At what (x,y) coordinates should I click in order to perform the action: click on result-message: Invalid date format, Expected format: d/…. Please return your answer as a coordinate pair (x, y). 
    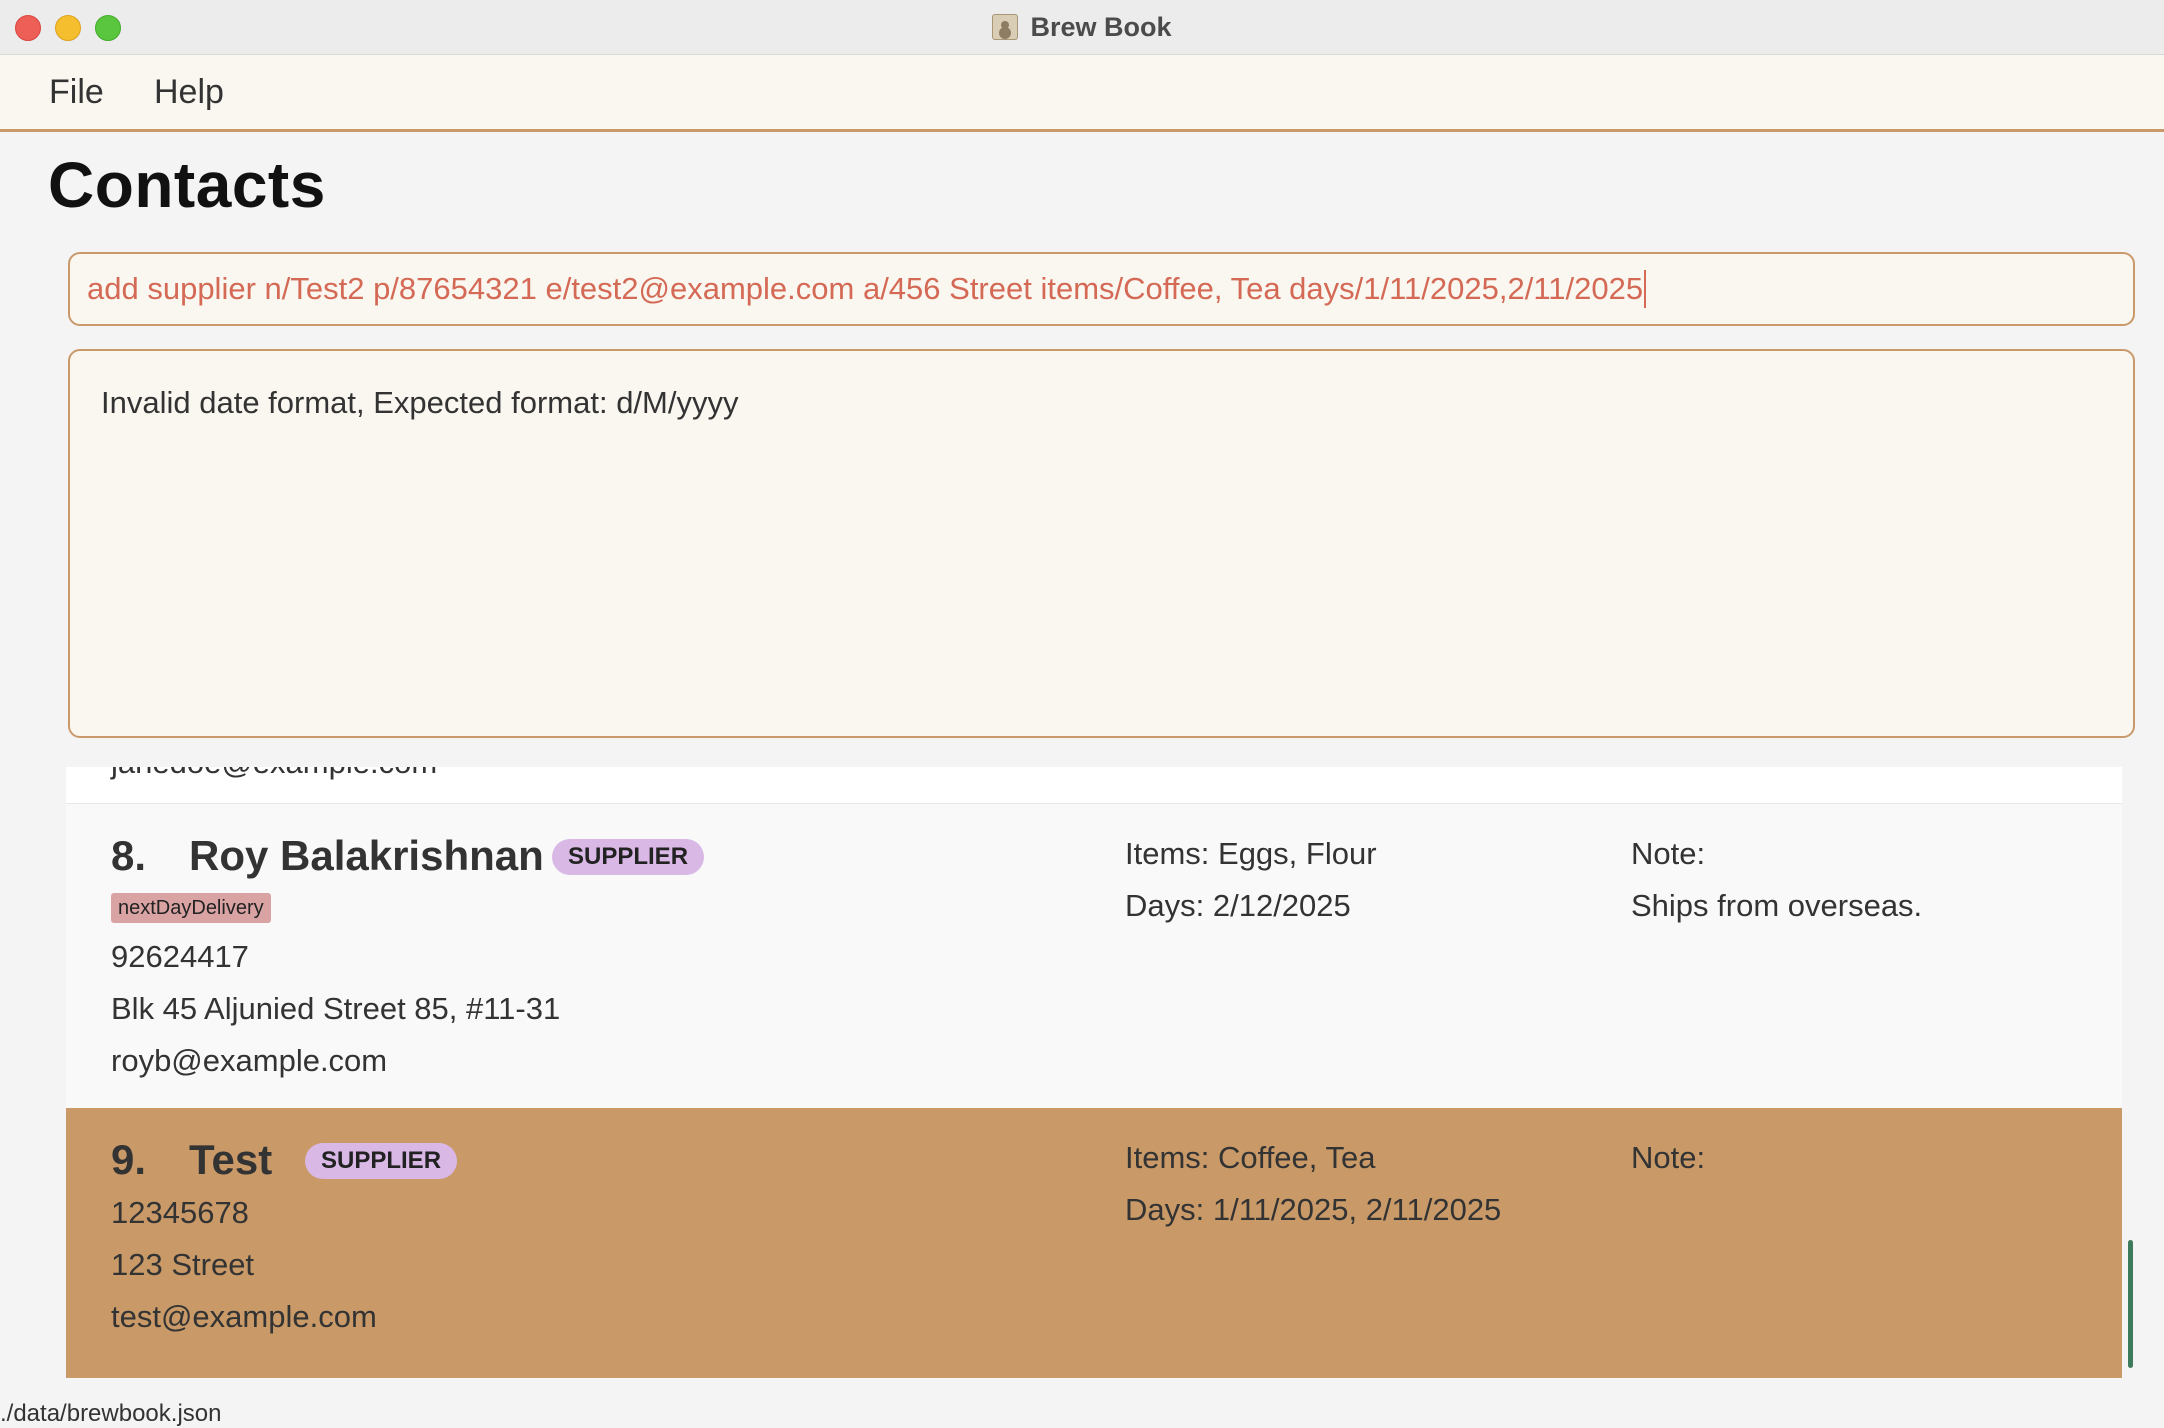
    Looking at the image, I should click on (420, 402).